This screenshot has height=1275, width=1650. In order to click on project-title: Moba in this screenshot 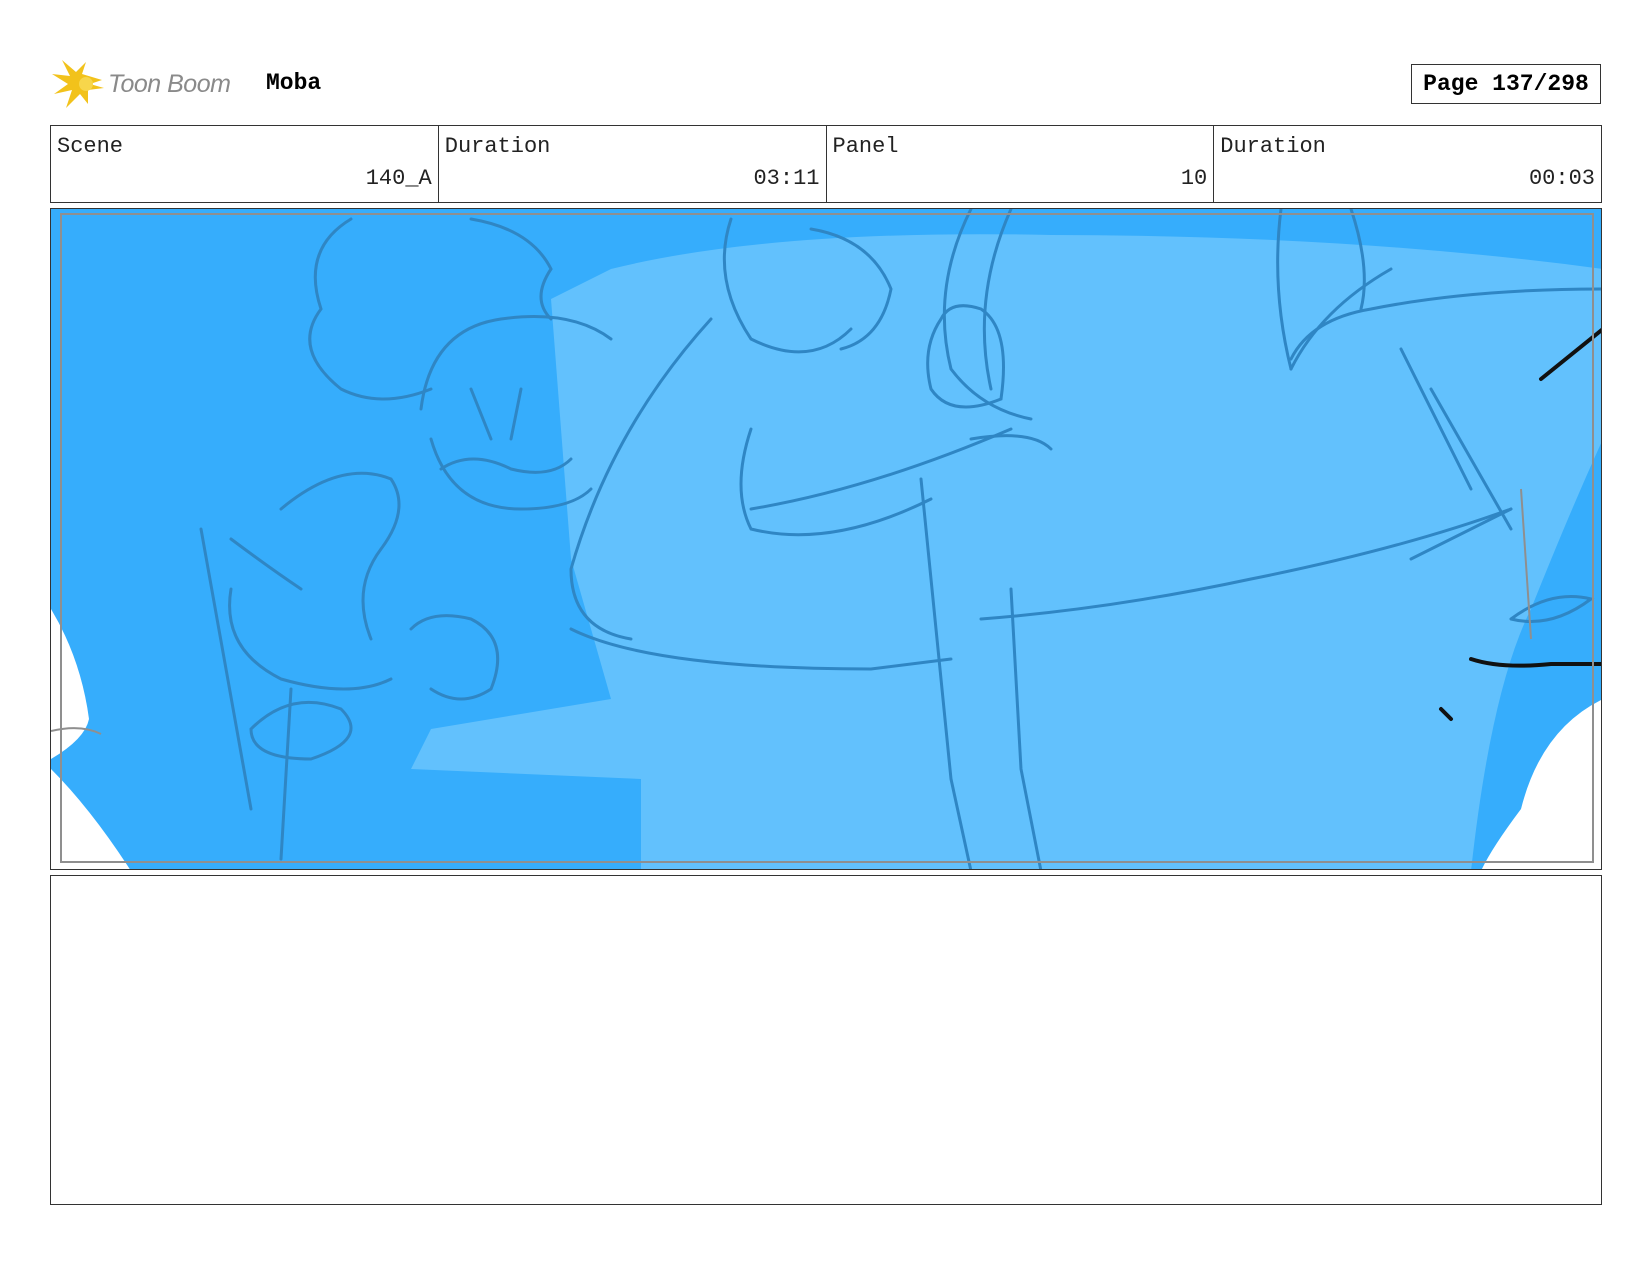, I will do `click(294, 83)`.